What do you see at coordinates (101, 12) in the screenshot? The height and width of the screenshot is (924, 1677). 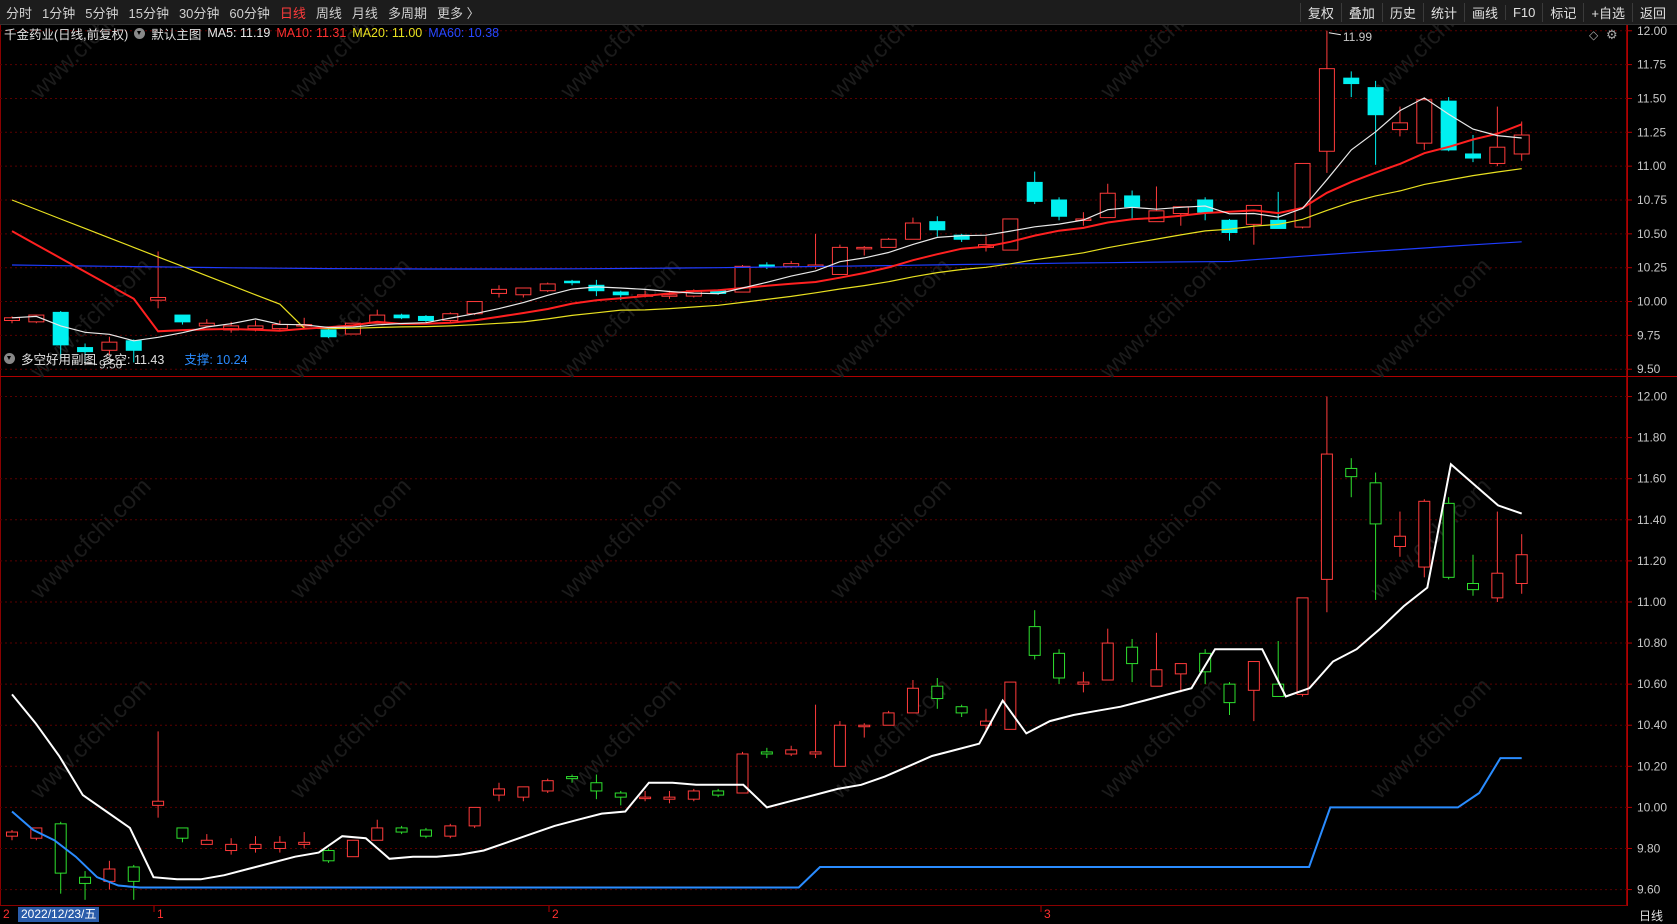 I see `period-tab-2: 5分钟` at bounding box center [101, 12].